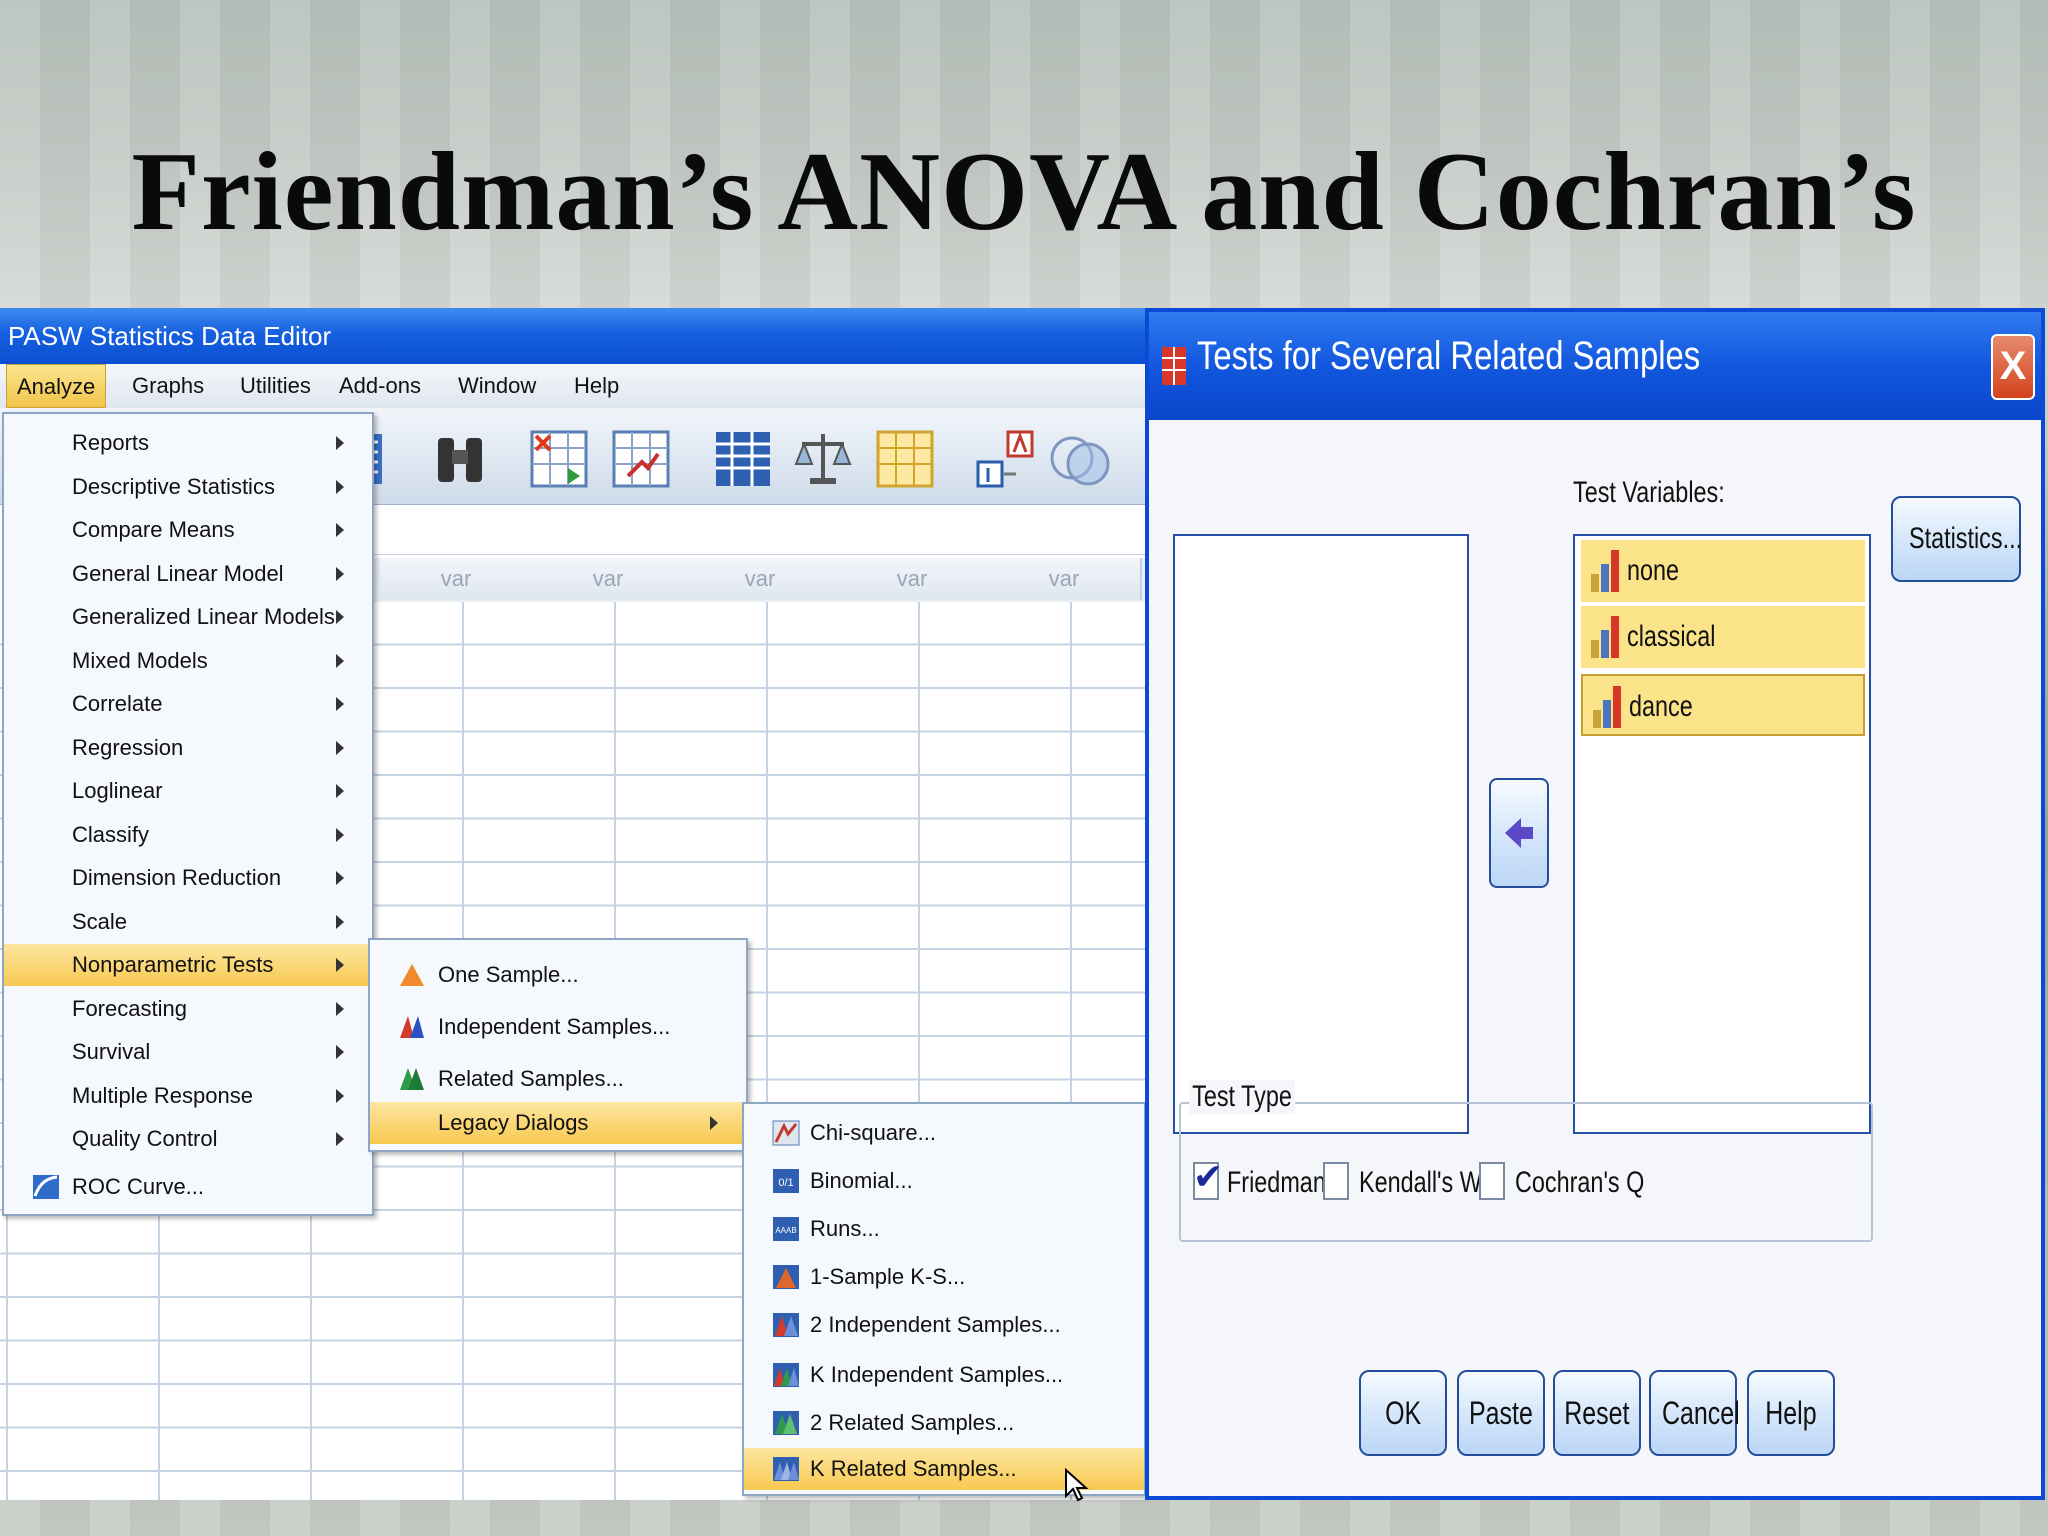 The height and width of the screenshot is (1536, 2048). I want to click on value-labels-icon, so click(743, 459).